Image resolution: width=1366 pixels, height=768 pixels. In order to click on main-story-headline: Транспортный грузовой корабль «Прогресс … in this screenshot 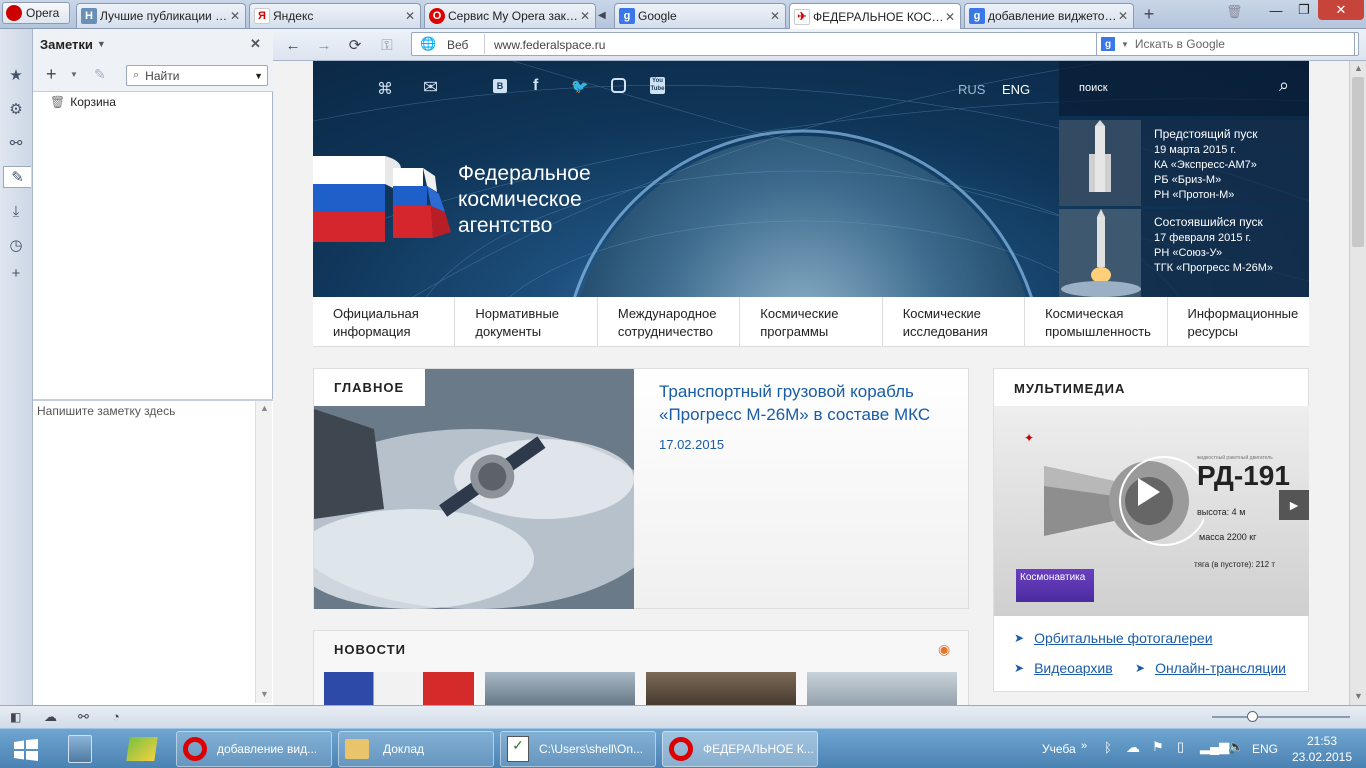, I will do `click(794, 403)`.